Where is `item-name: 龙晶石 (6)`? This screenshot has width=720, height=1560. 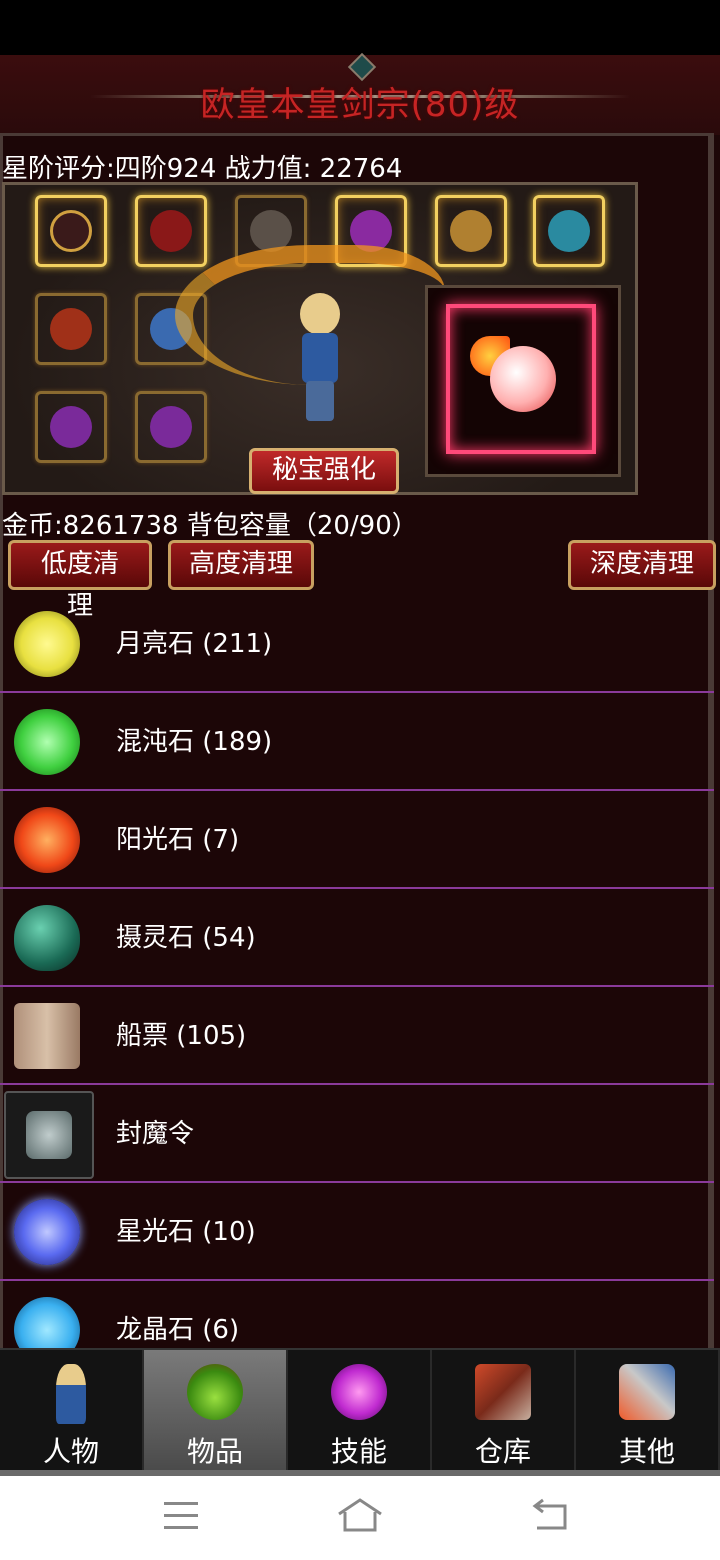 item-name: 龙晶石 (6) is located at coordinates (178, 1330).